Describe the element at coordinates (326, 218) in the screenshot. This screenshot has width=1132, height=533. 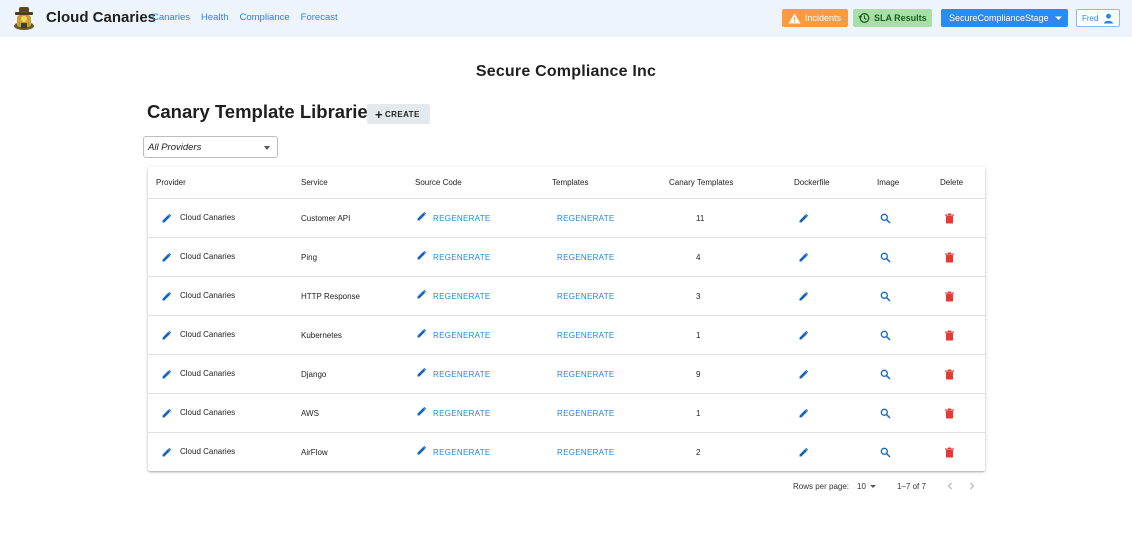
I see `service-cell: Customer API` at that location.